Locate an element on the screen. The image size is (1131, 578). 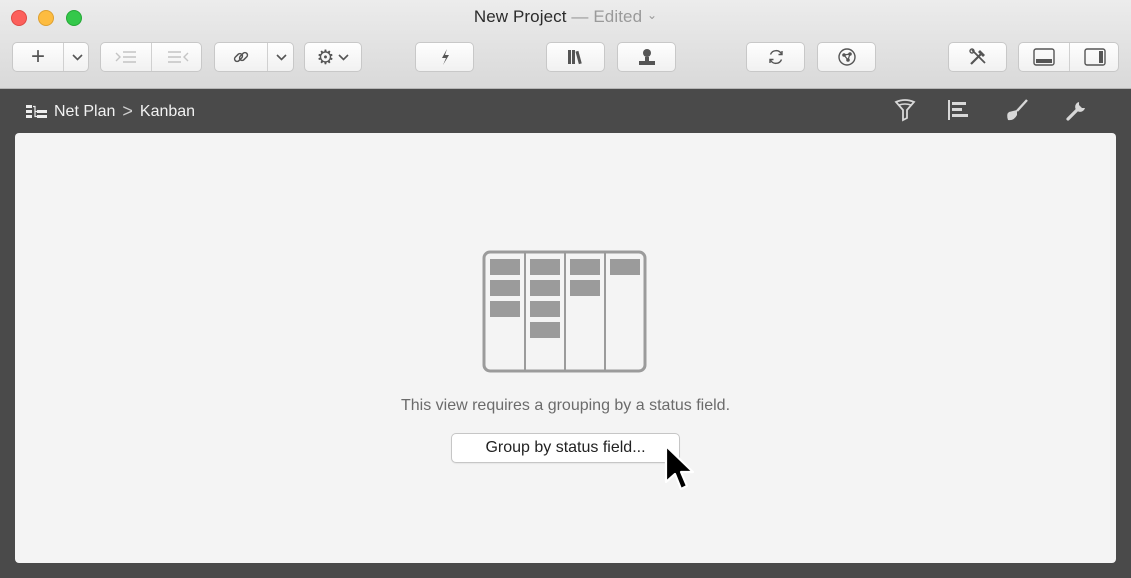
add-symbol: + is located at coordinates (37, 56).